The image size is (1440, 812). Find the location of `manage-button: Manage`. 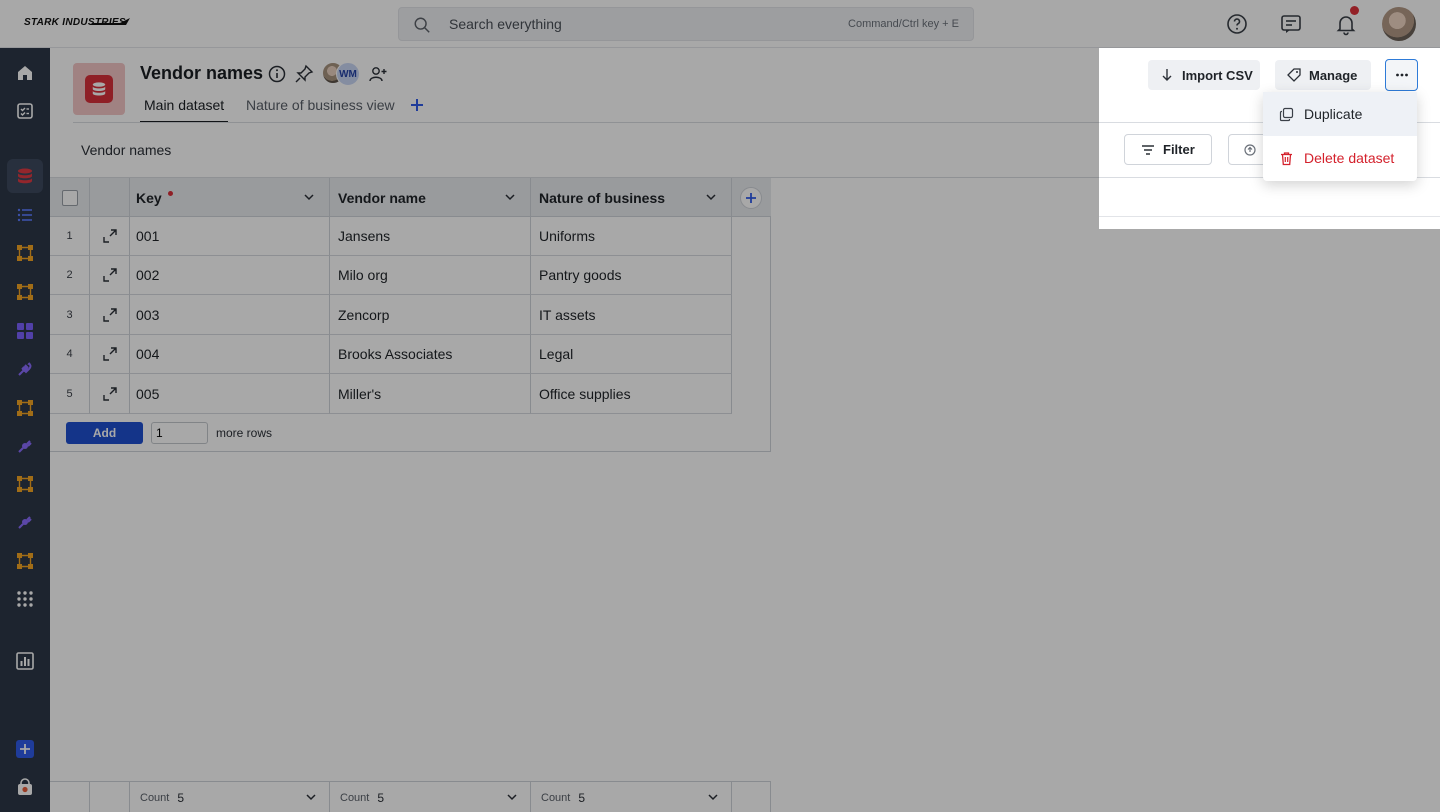

manage-button: Manage is located at coordinates (1323, 75).